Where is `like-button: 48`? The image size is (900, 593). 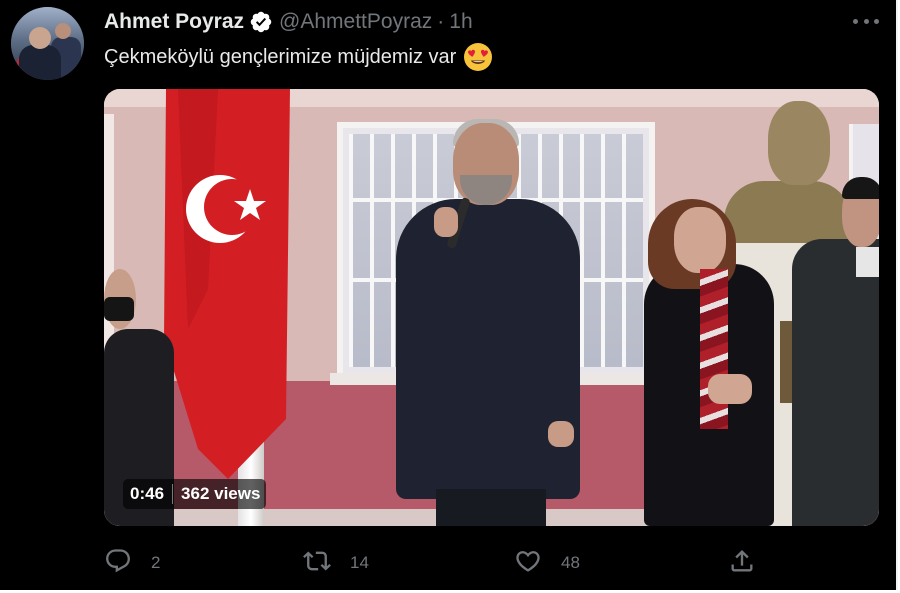 like-button: 48 is located at coordinates (547, 563).